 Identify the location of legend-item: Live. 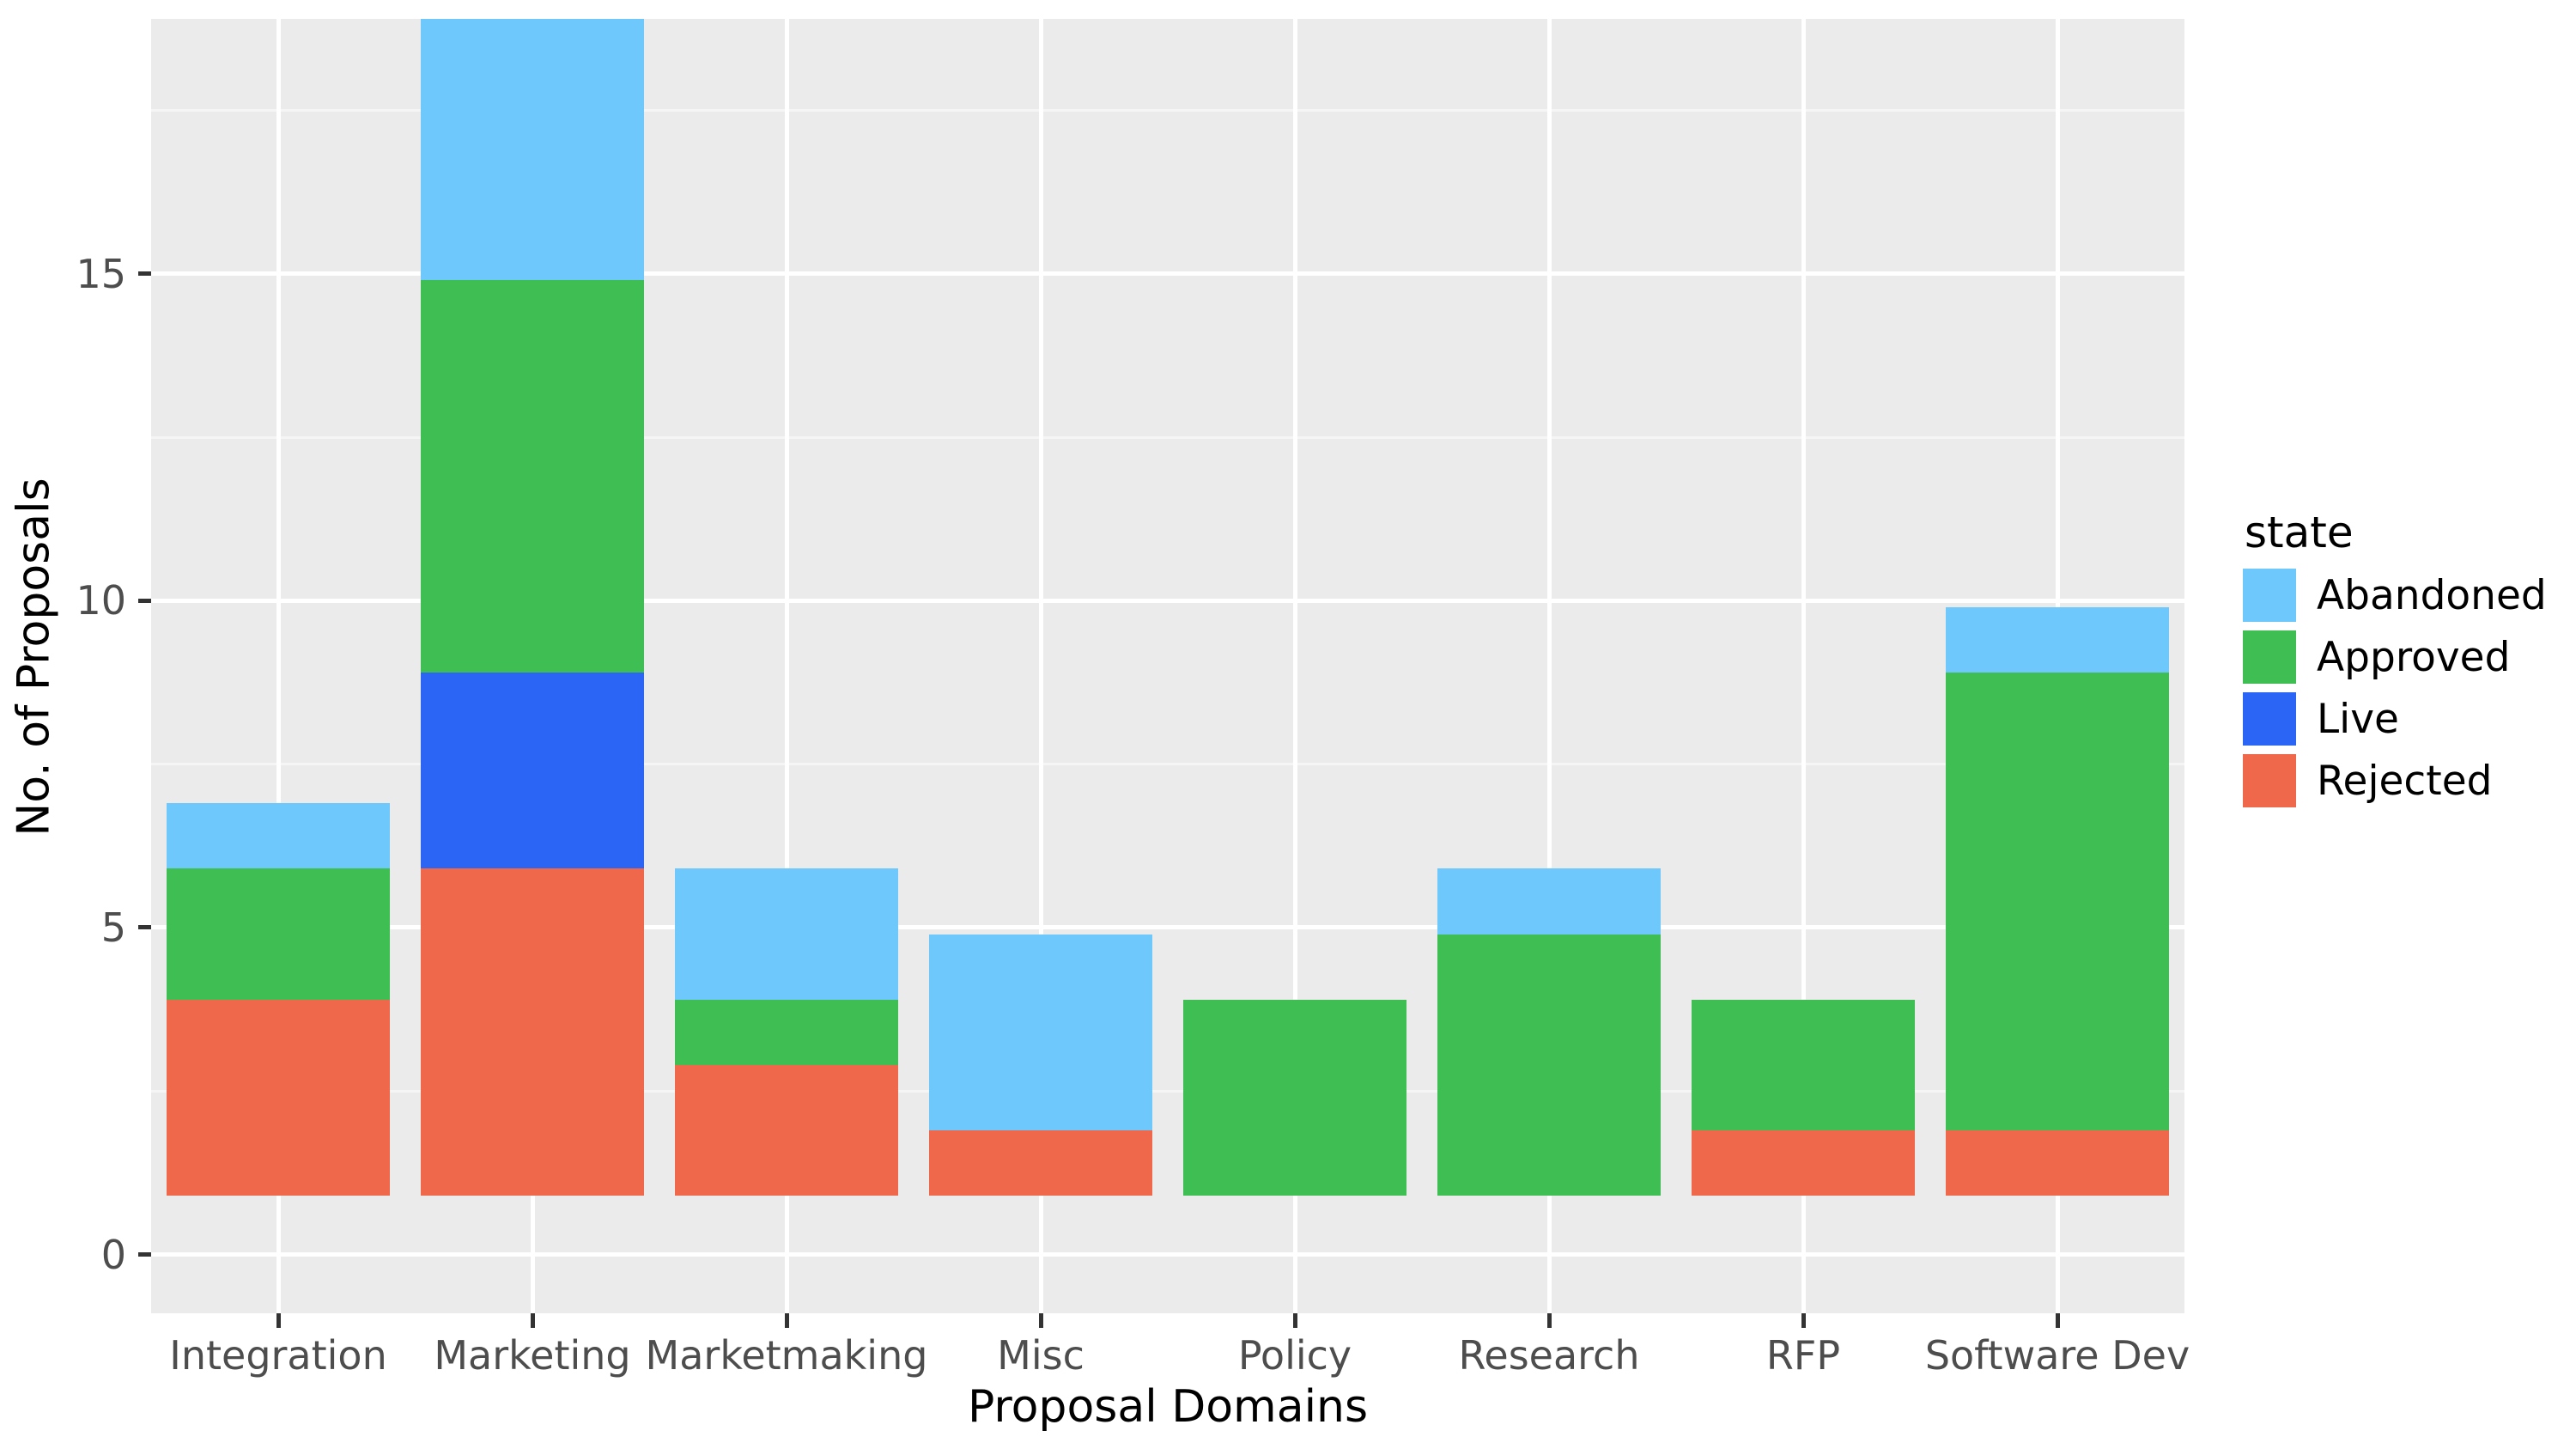
(2406, 719).